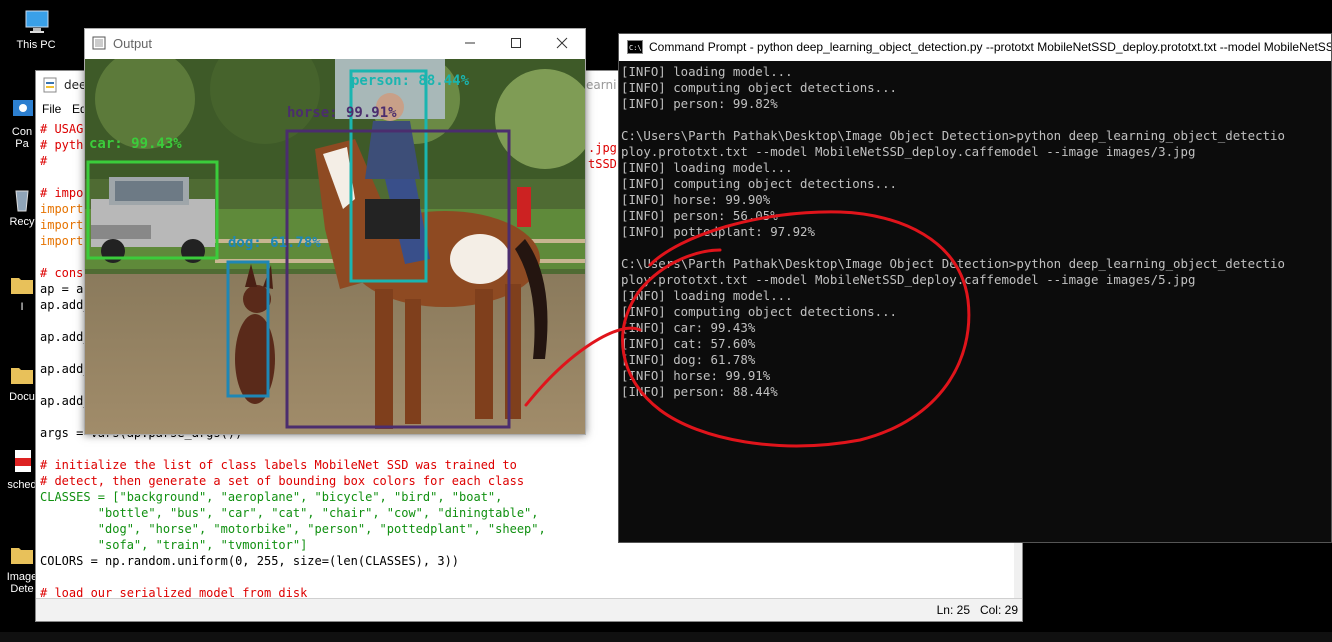  Describe the element at coordinates (17, 567) in the screenshot. I see `desktop-icon-image-detection: Image Dete` at that location.